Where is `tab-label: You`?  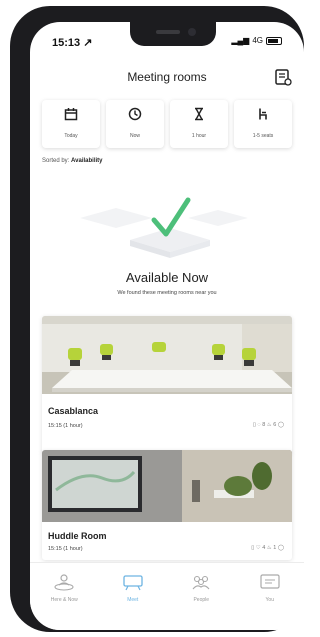 tab-label: You is located at coordinates (269, 600).